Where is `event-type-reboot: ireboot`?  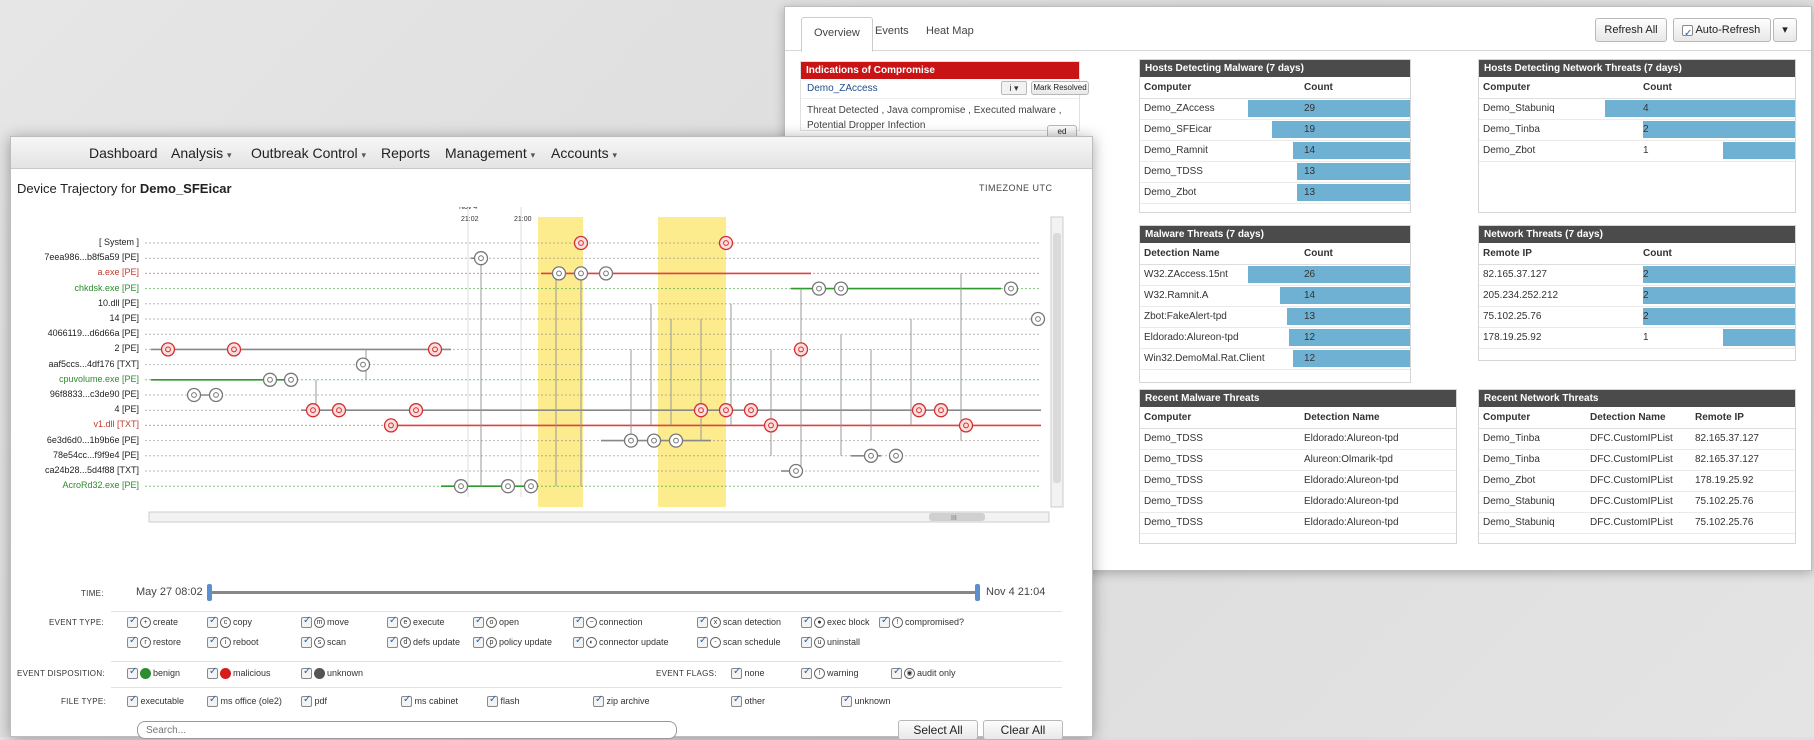
event-type-reboot: ireboot is located at coordinates (233, 642).